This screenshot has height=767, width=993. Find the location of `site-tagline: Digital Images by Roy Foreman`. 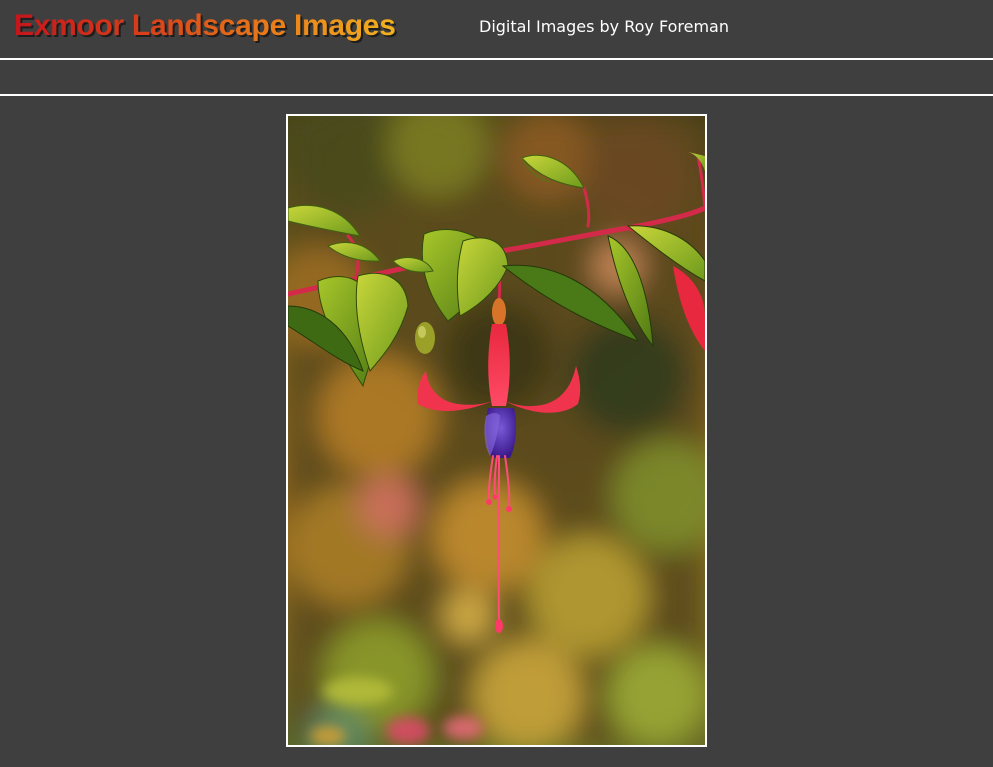

site-tagline: Digital Images by Roy Foreman is located at coordinates (604, 26).